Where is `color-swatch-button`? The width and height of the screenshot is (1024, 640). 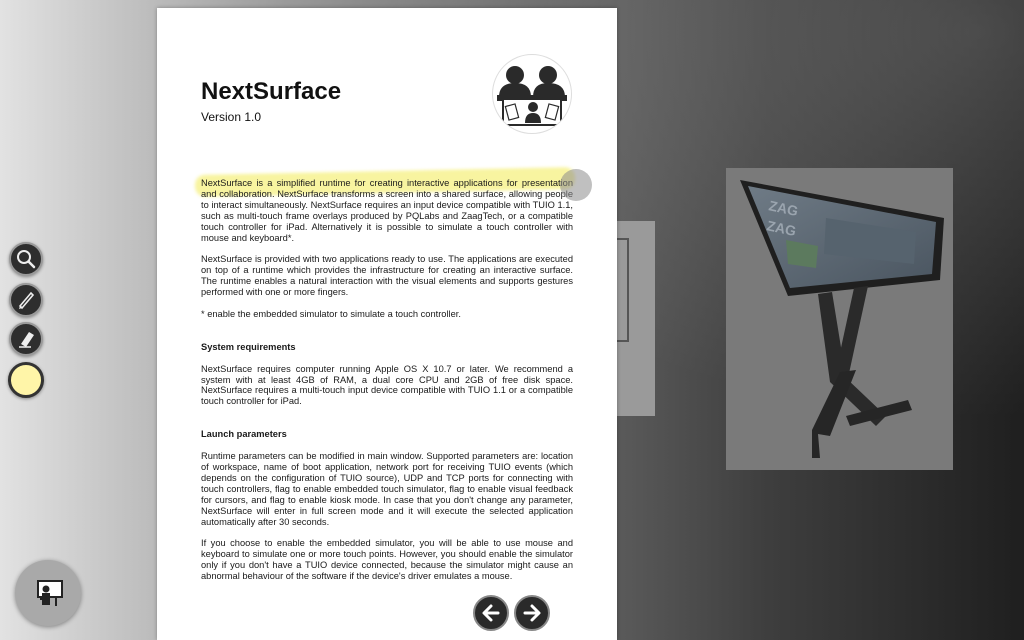 color-swatch-button is located at coordinates (26, 380).